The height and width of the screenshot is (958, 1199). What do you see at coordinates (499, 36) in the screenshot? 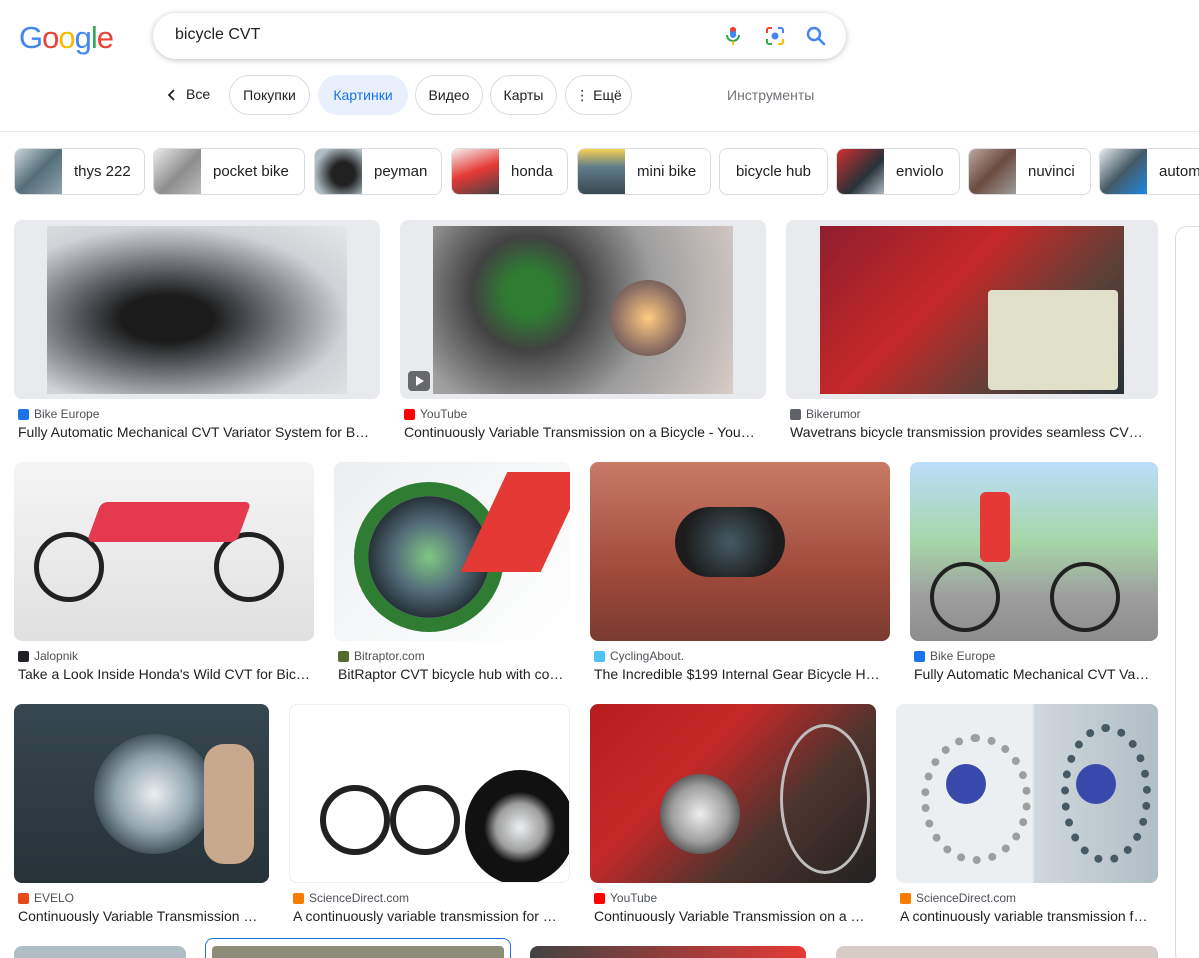
I see `search-box: bicycle CVT` at bounding box center [499, 36].